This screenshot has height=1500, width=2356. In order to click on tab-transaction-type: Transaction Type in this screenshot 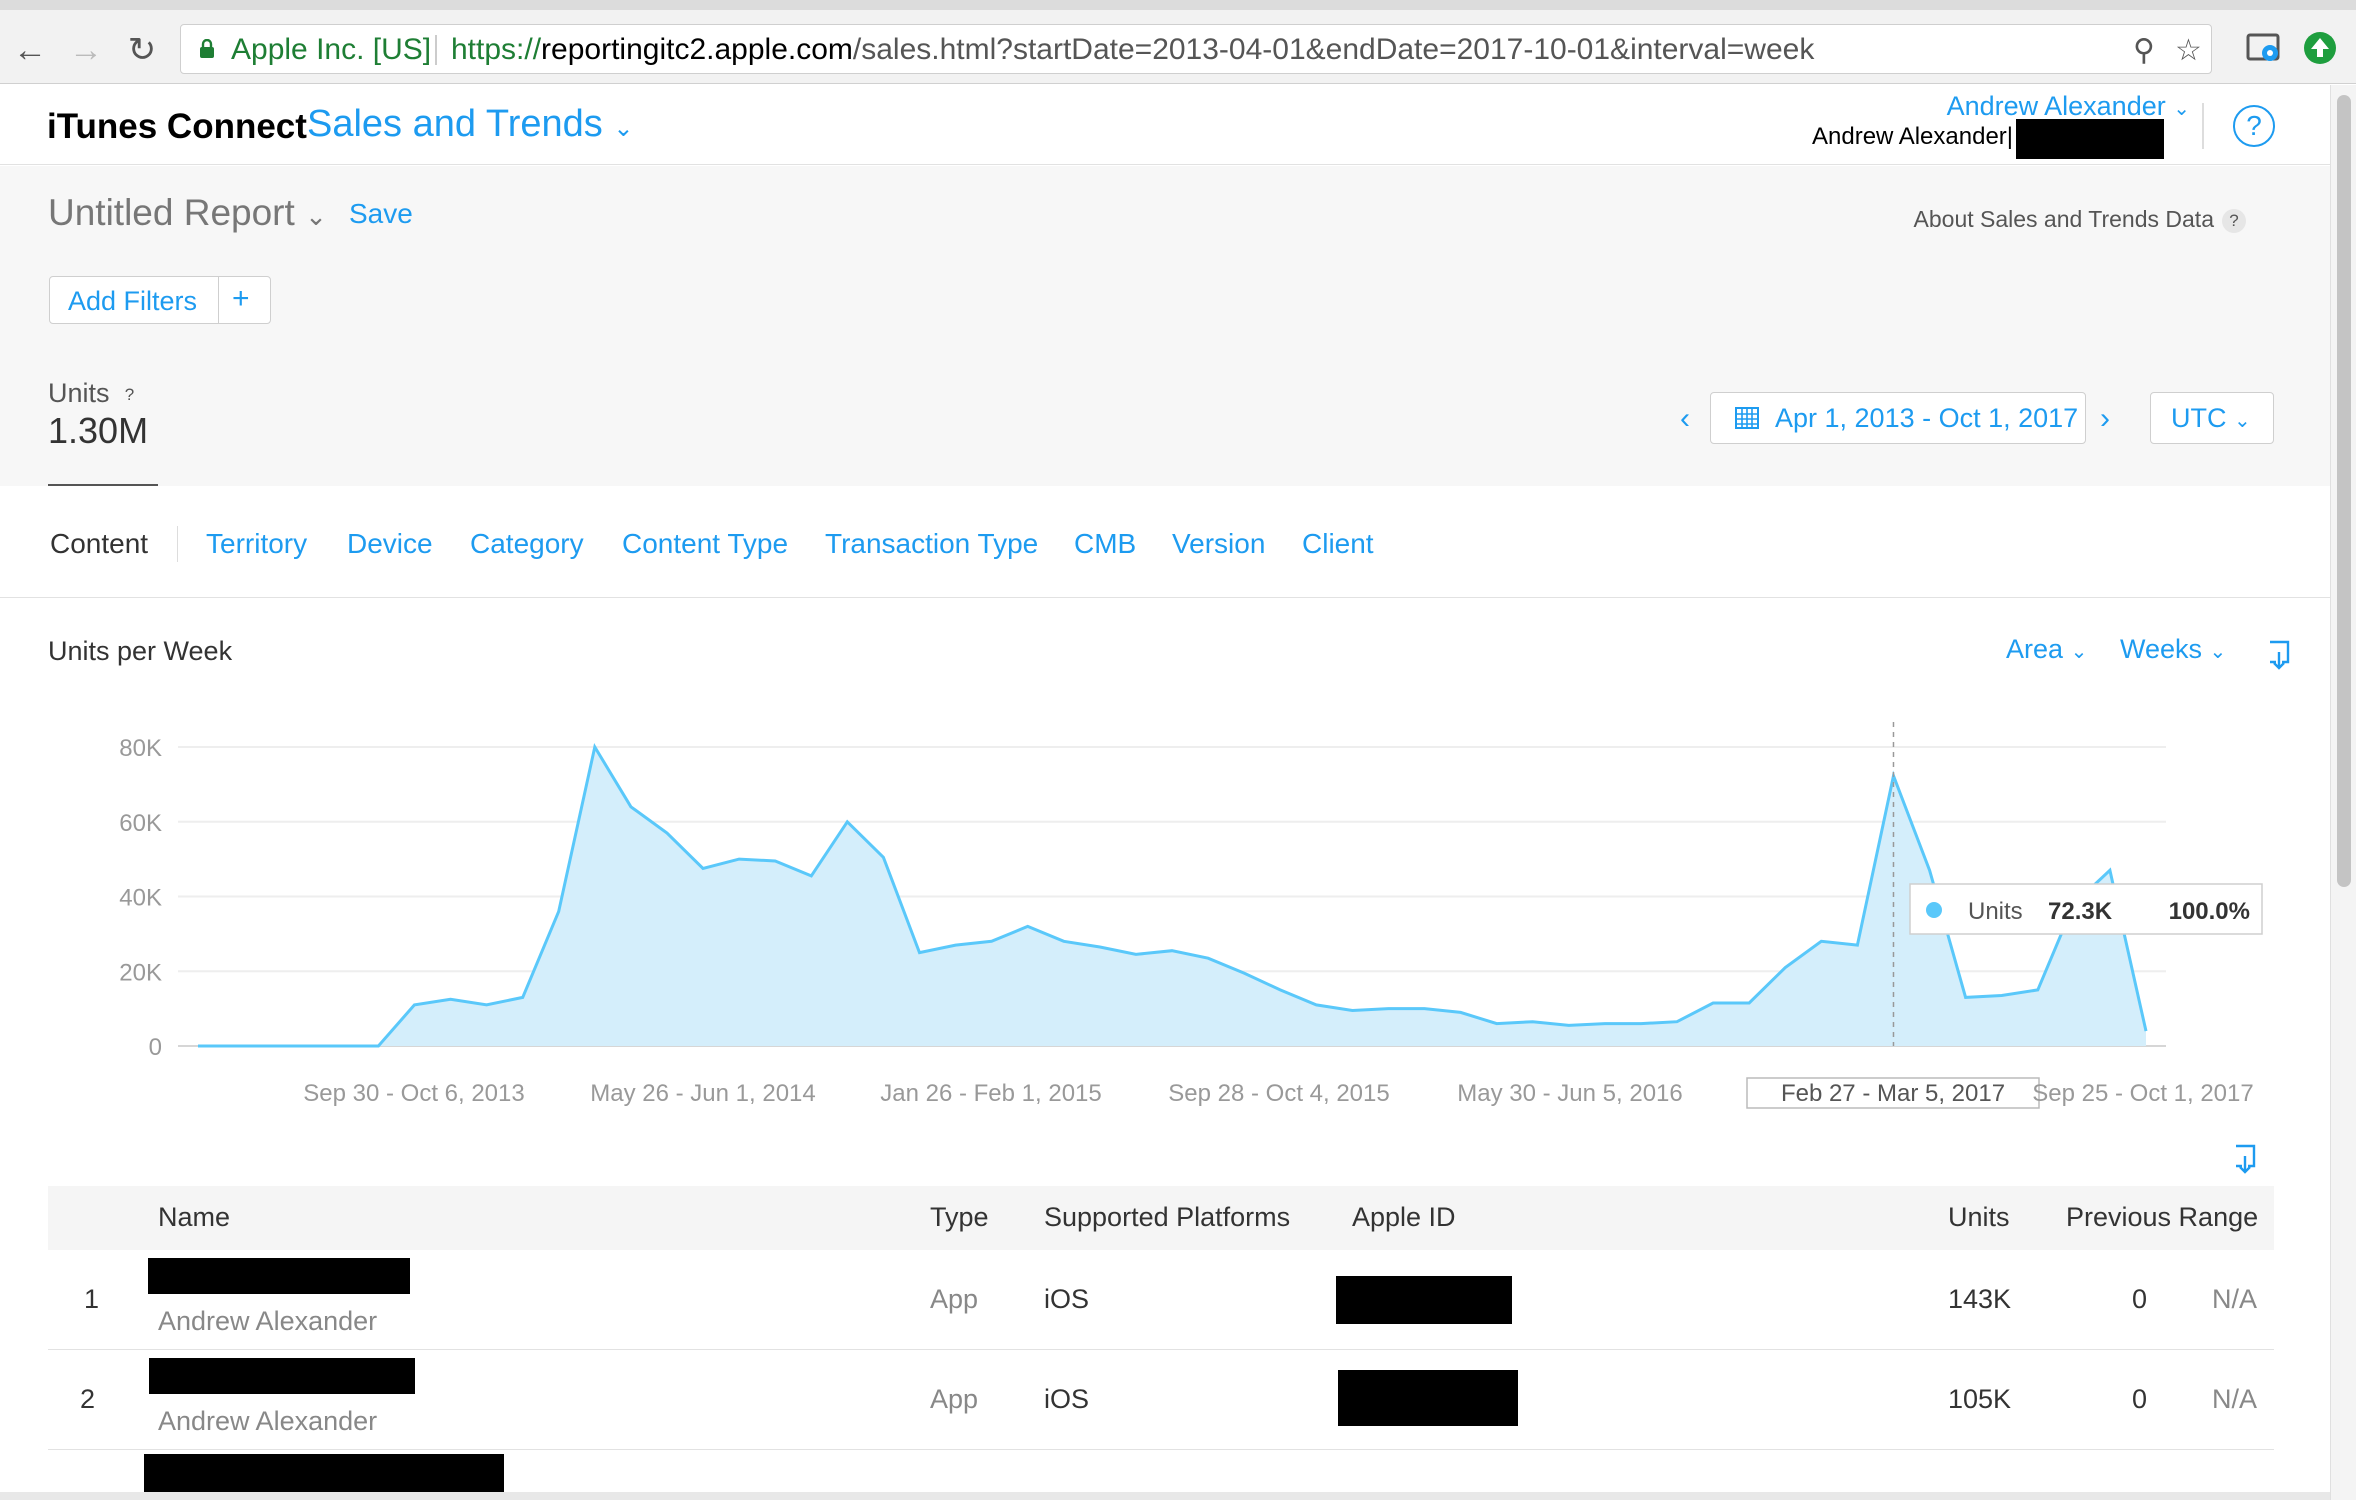, I will do `click(931, 544)`.